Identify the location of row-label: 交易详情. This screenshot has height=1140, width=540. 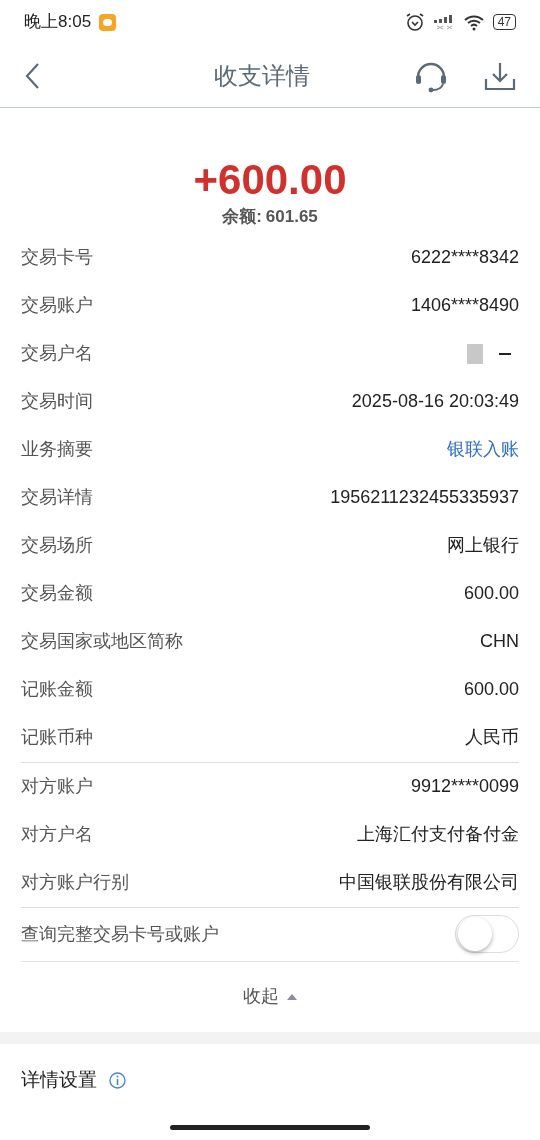
(57, 497).